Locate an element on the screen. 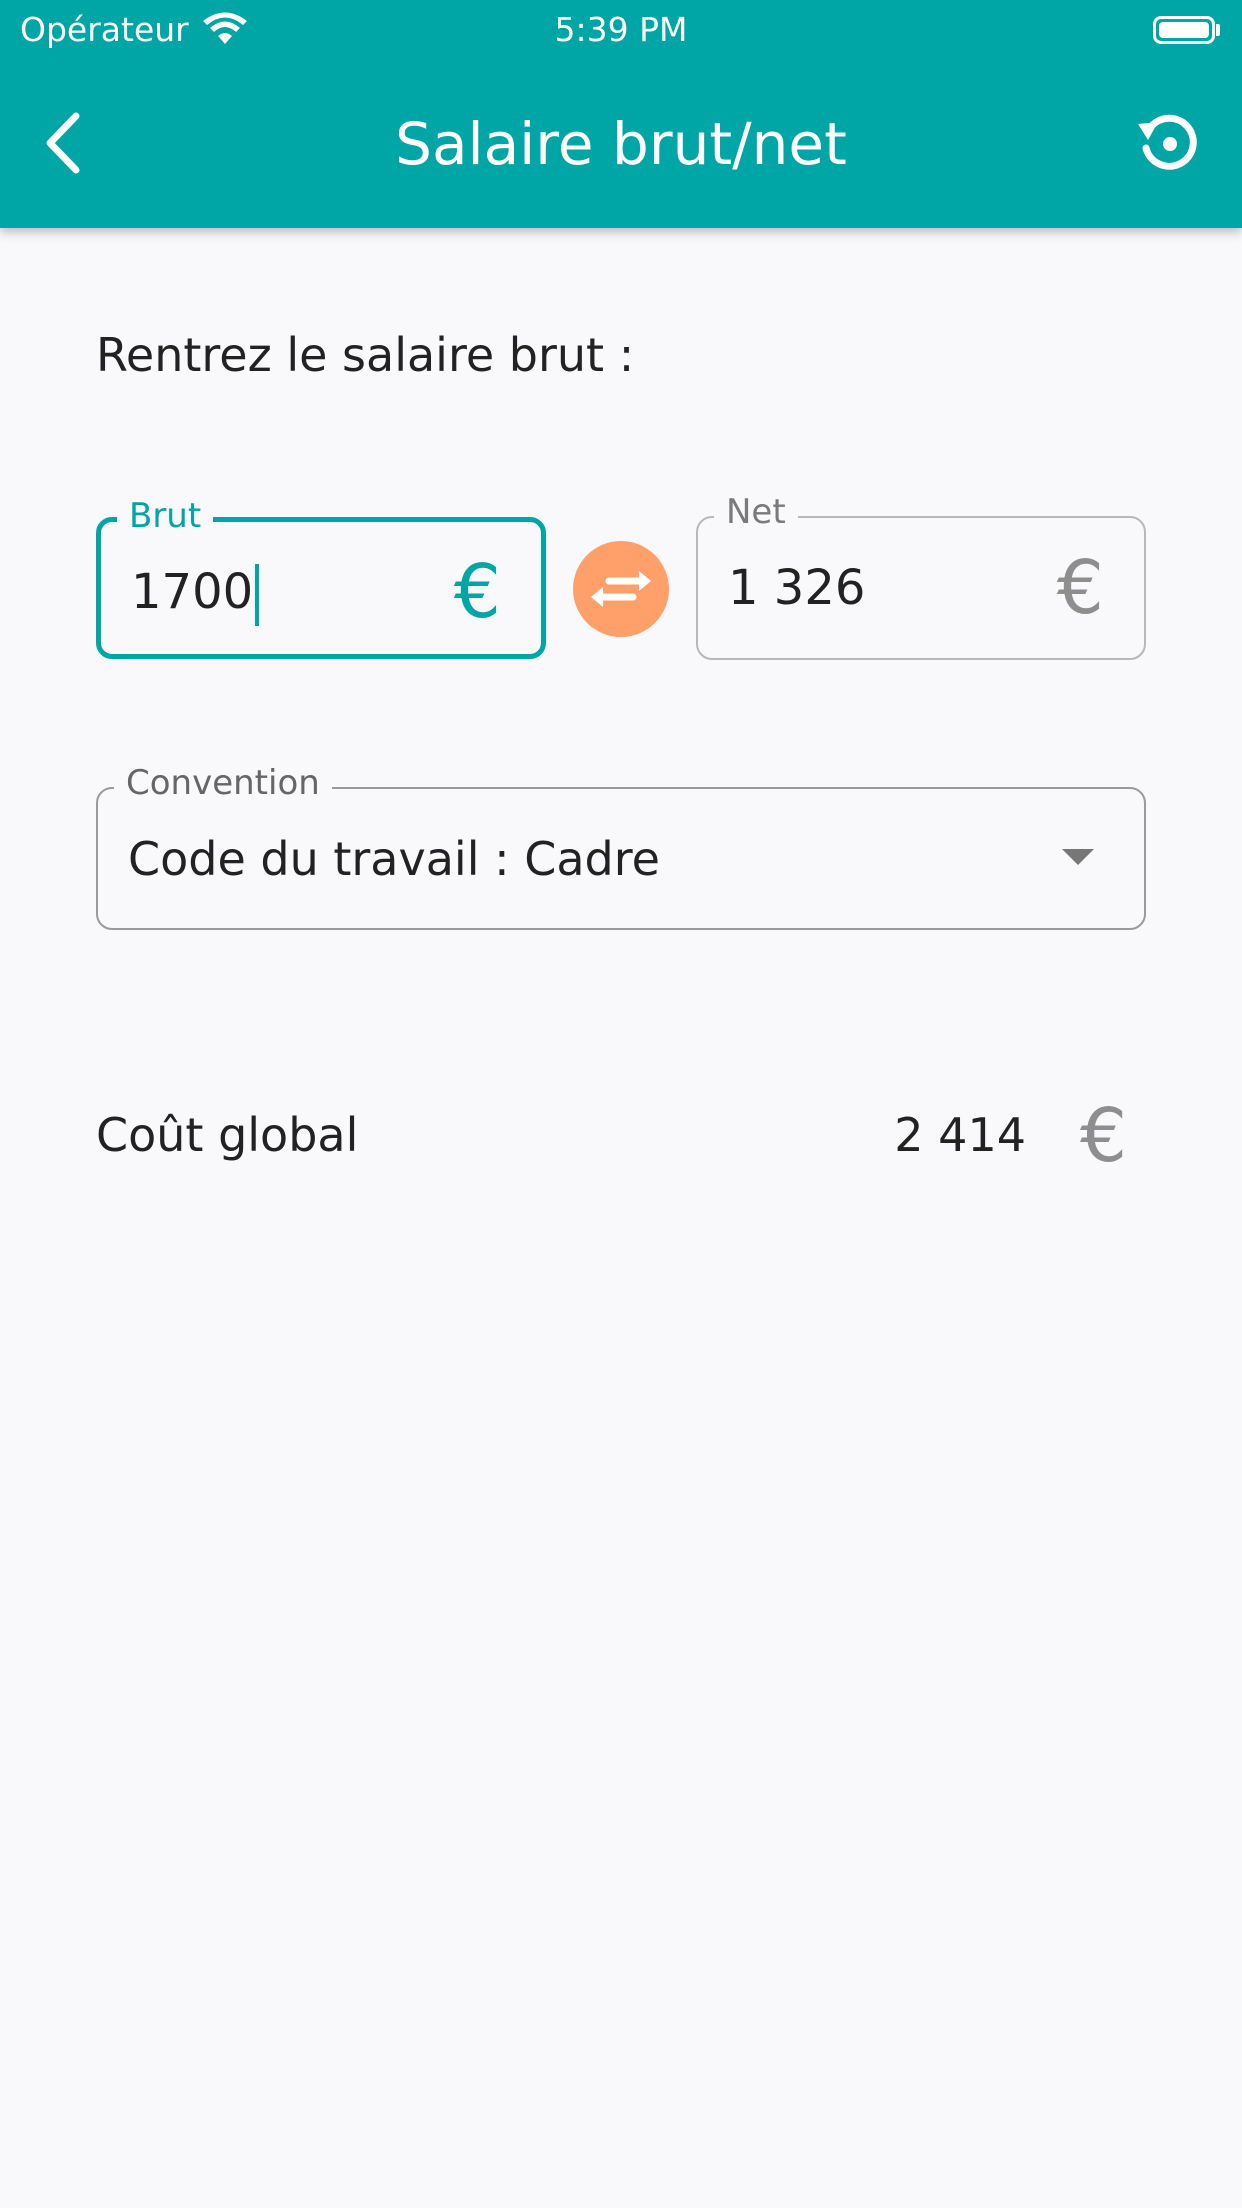  status-time: 5:39 PM is located at coordinates (621, 29).